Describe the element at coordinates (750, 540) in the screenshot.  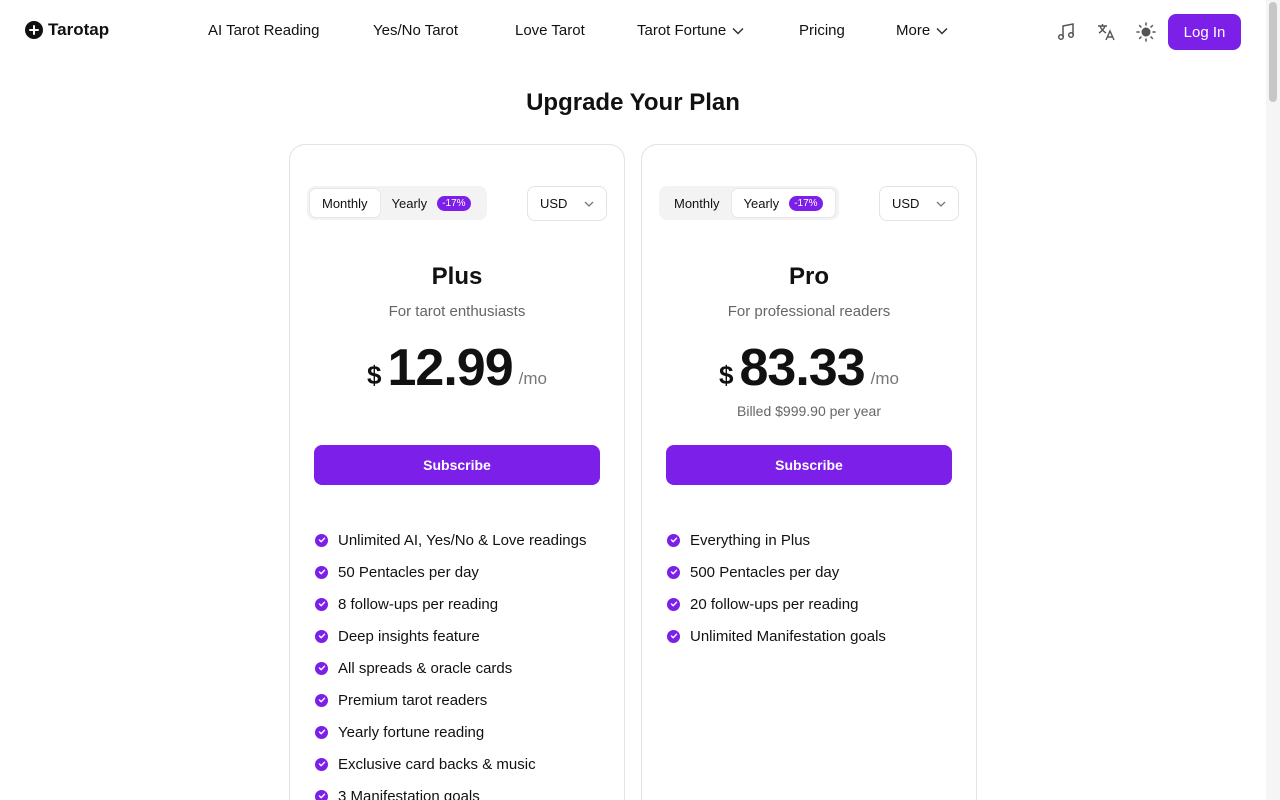
I see `feature-text: Everything in Plus` at that location.